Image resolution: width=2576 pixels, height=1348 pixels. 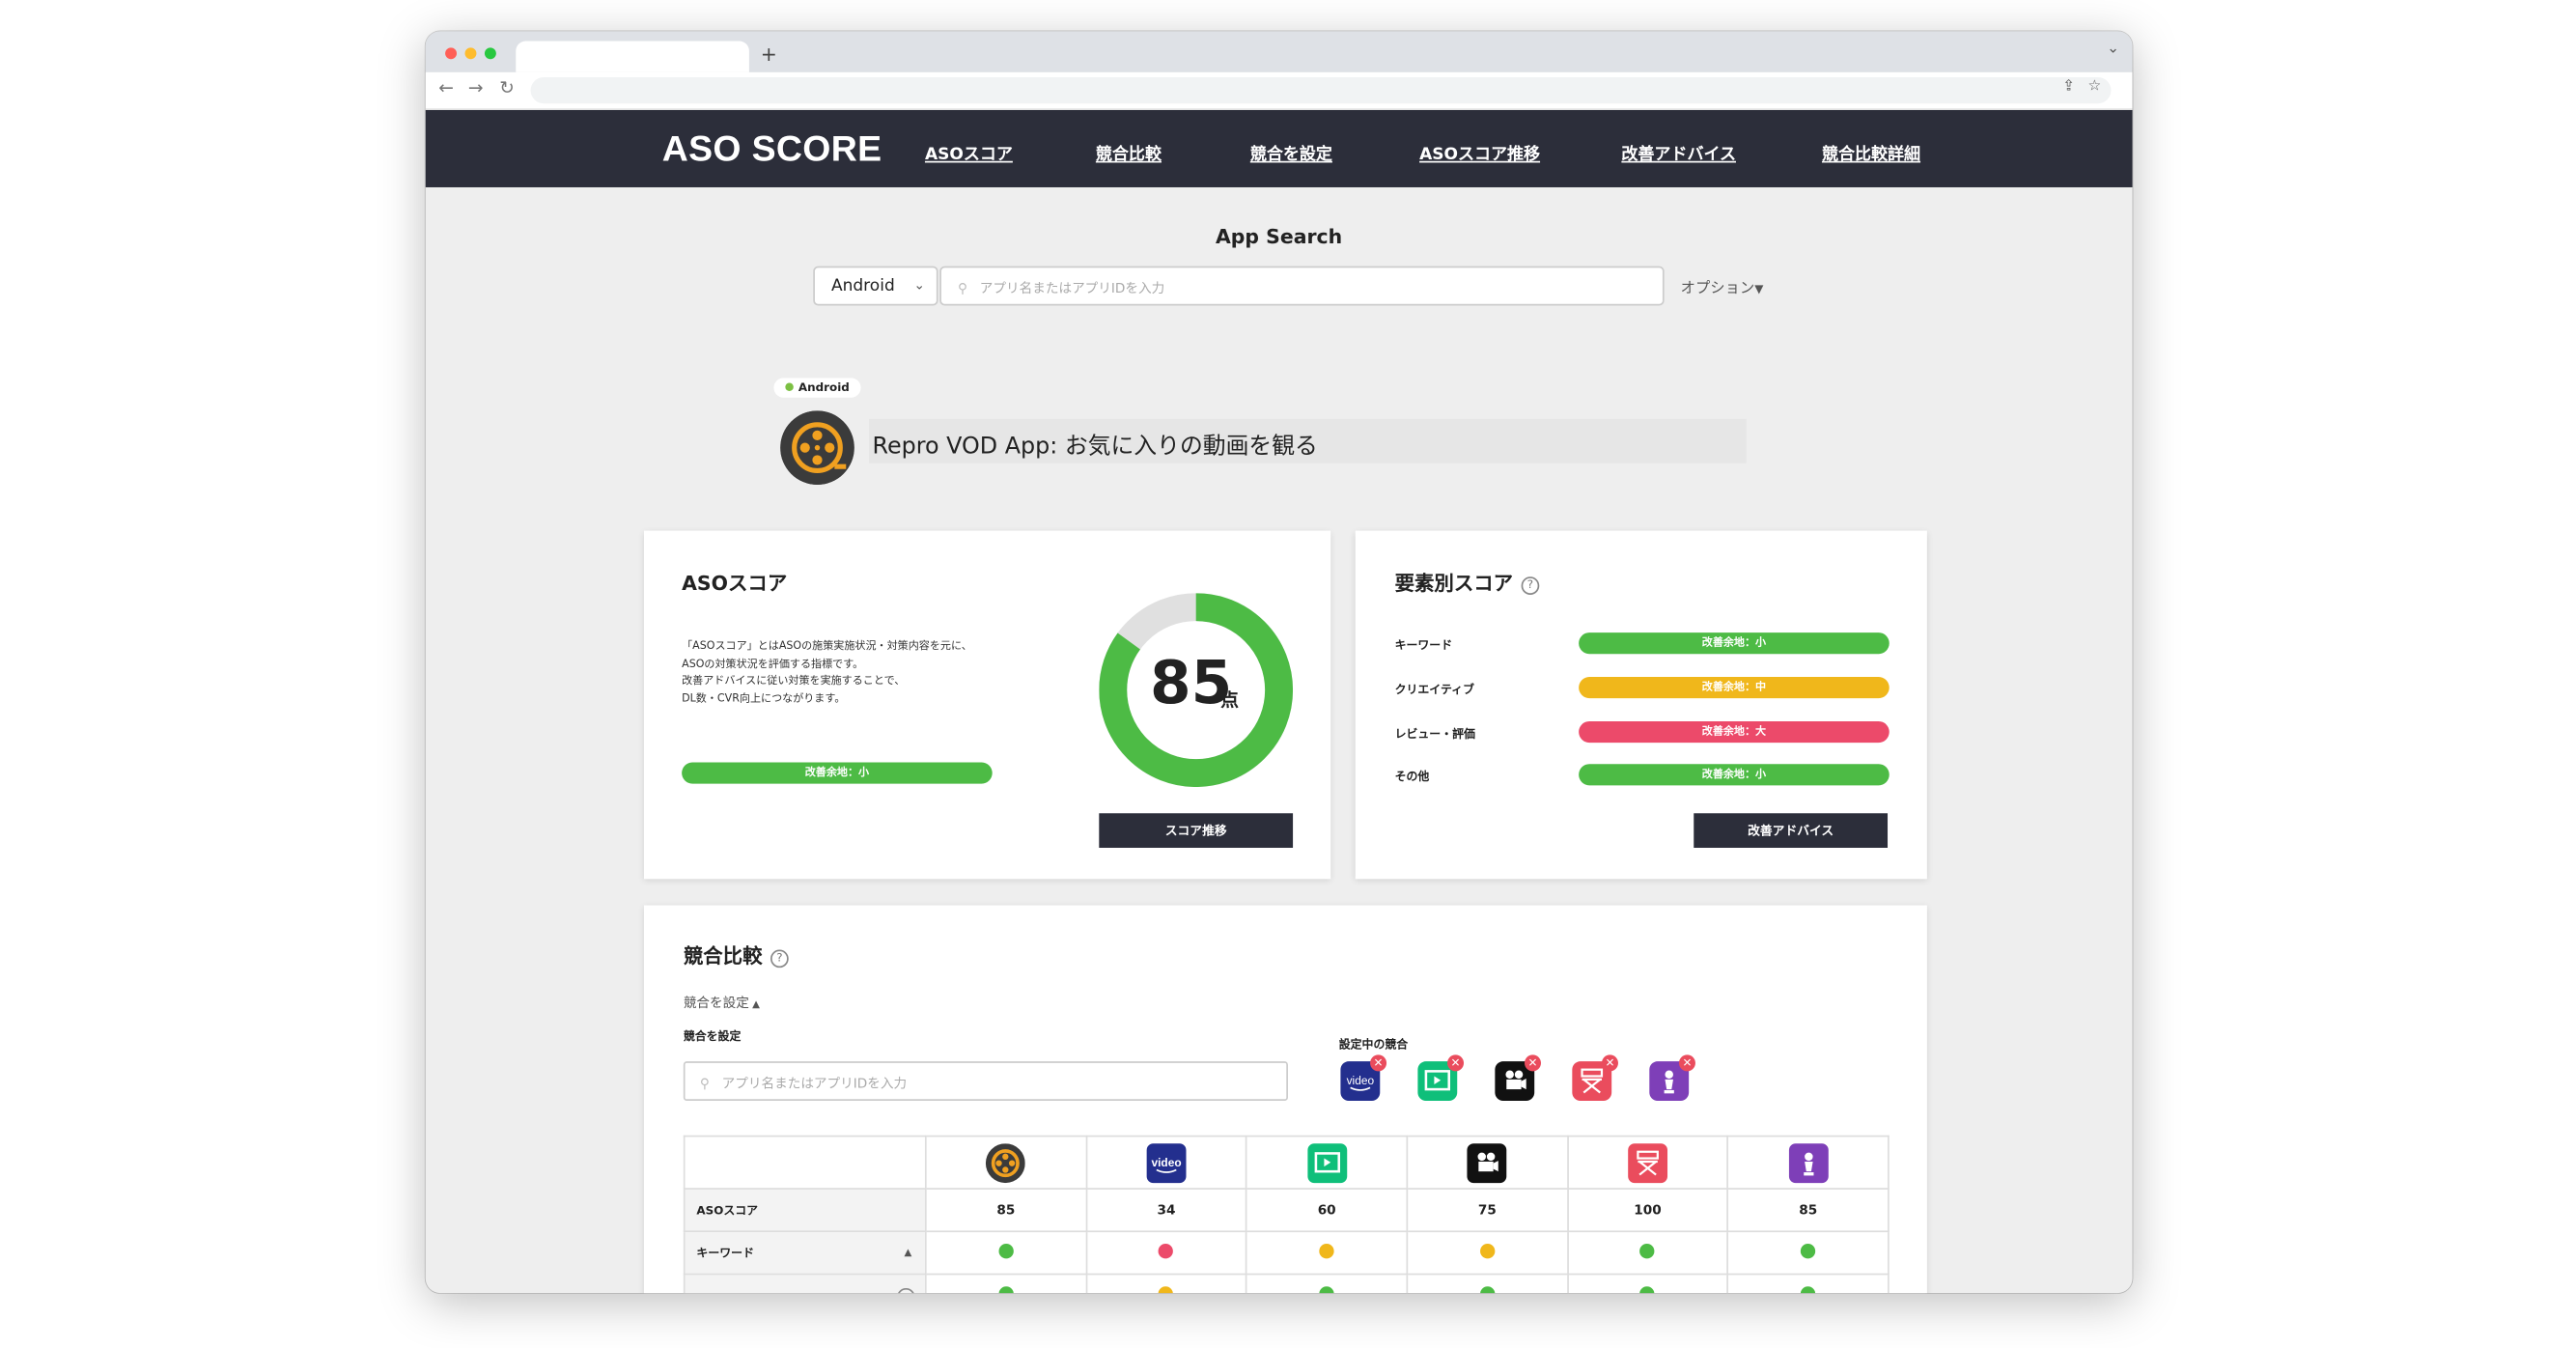 I want to click on improvement-advice-button: 改善アドバイス, so click(x=1792, y=830).